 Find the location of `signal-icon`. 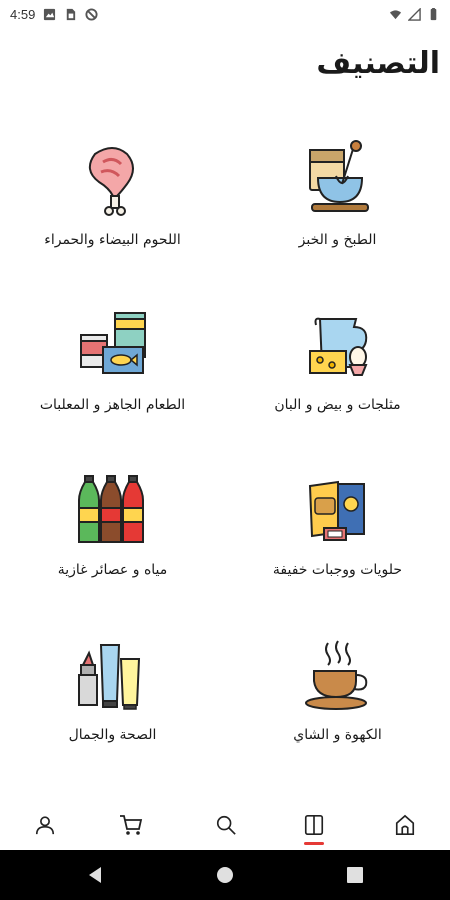

signal-icon is located at coordinates (414, 14).